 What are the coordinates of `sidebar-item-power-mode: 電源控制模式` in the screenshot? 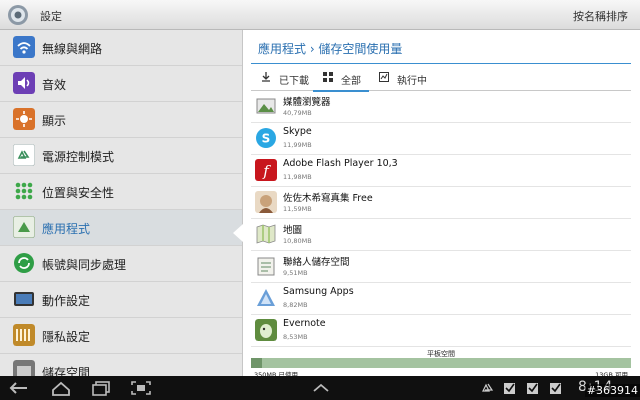 It's located at (121, 156).